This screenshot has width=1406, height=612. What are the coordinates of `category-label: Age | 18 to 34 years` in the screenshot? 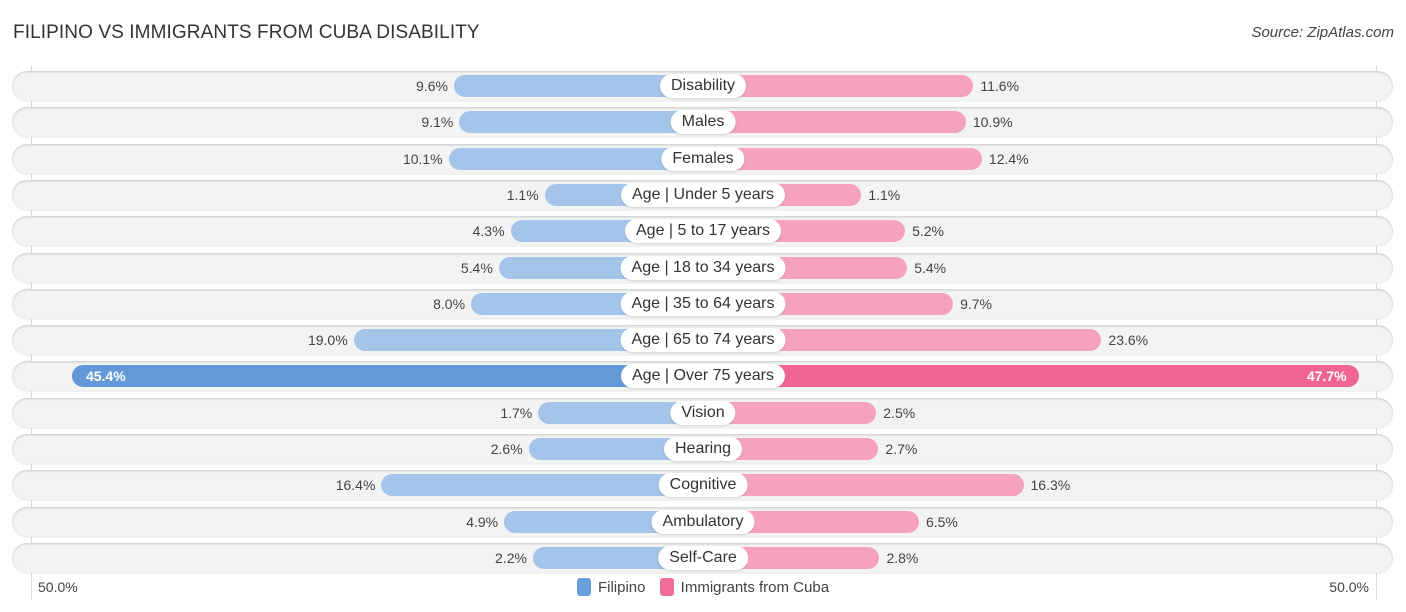 It's located at (703, 267).